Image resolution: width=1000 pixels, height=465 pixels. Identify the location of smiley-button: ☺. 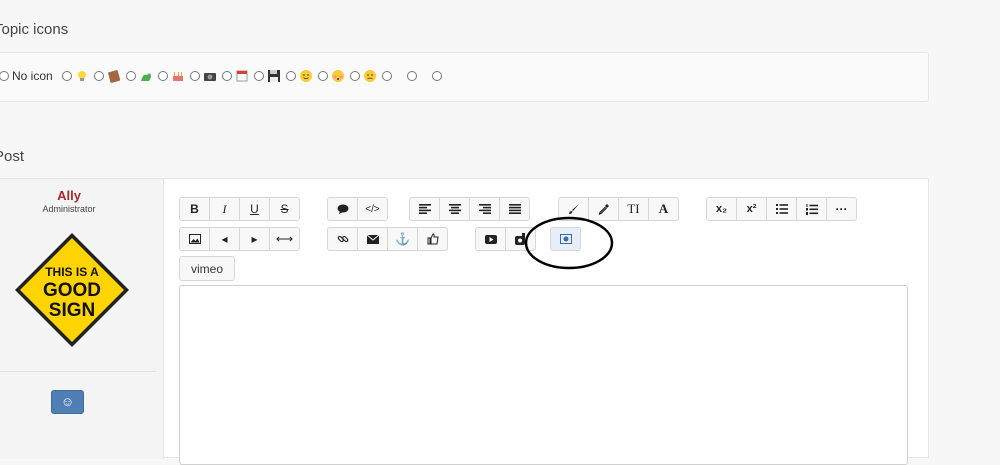
(67, 402).